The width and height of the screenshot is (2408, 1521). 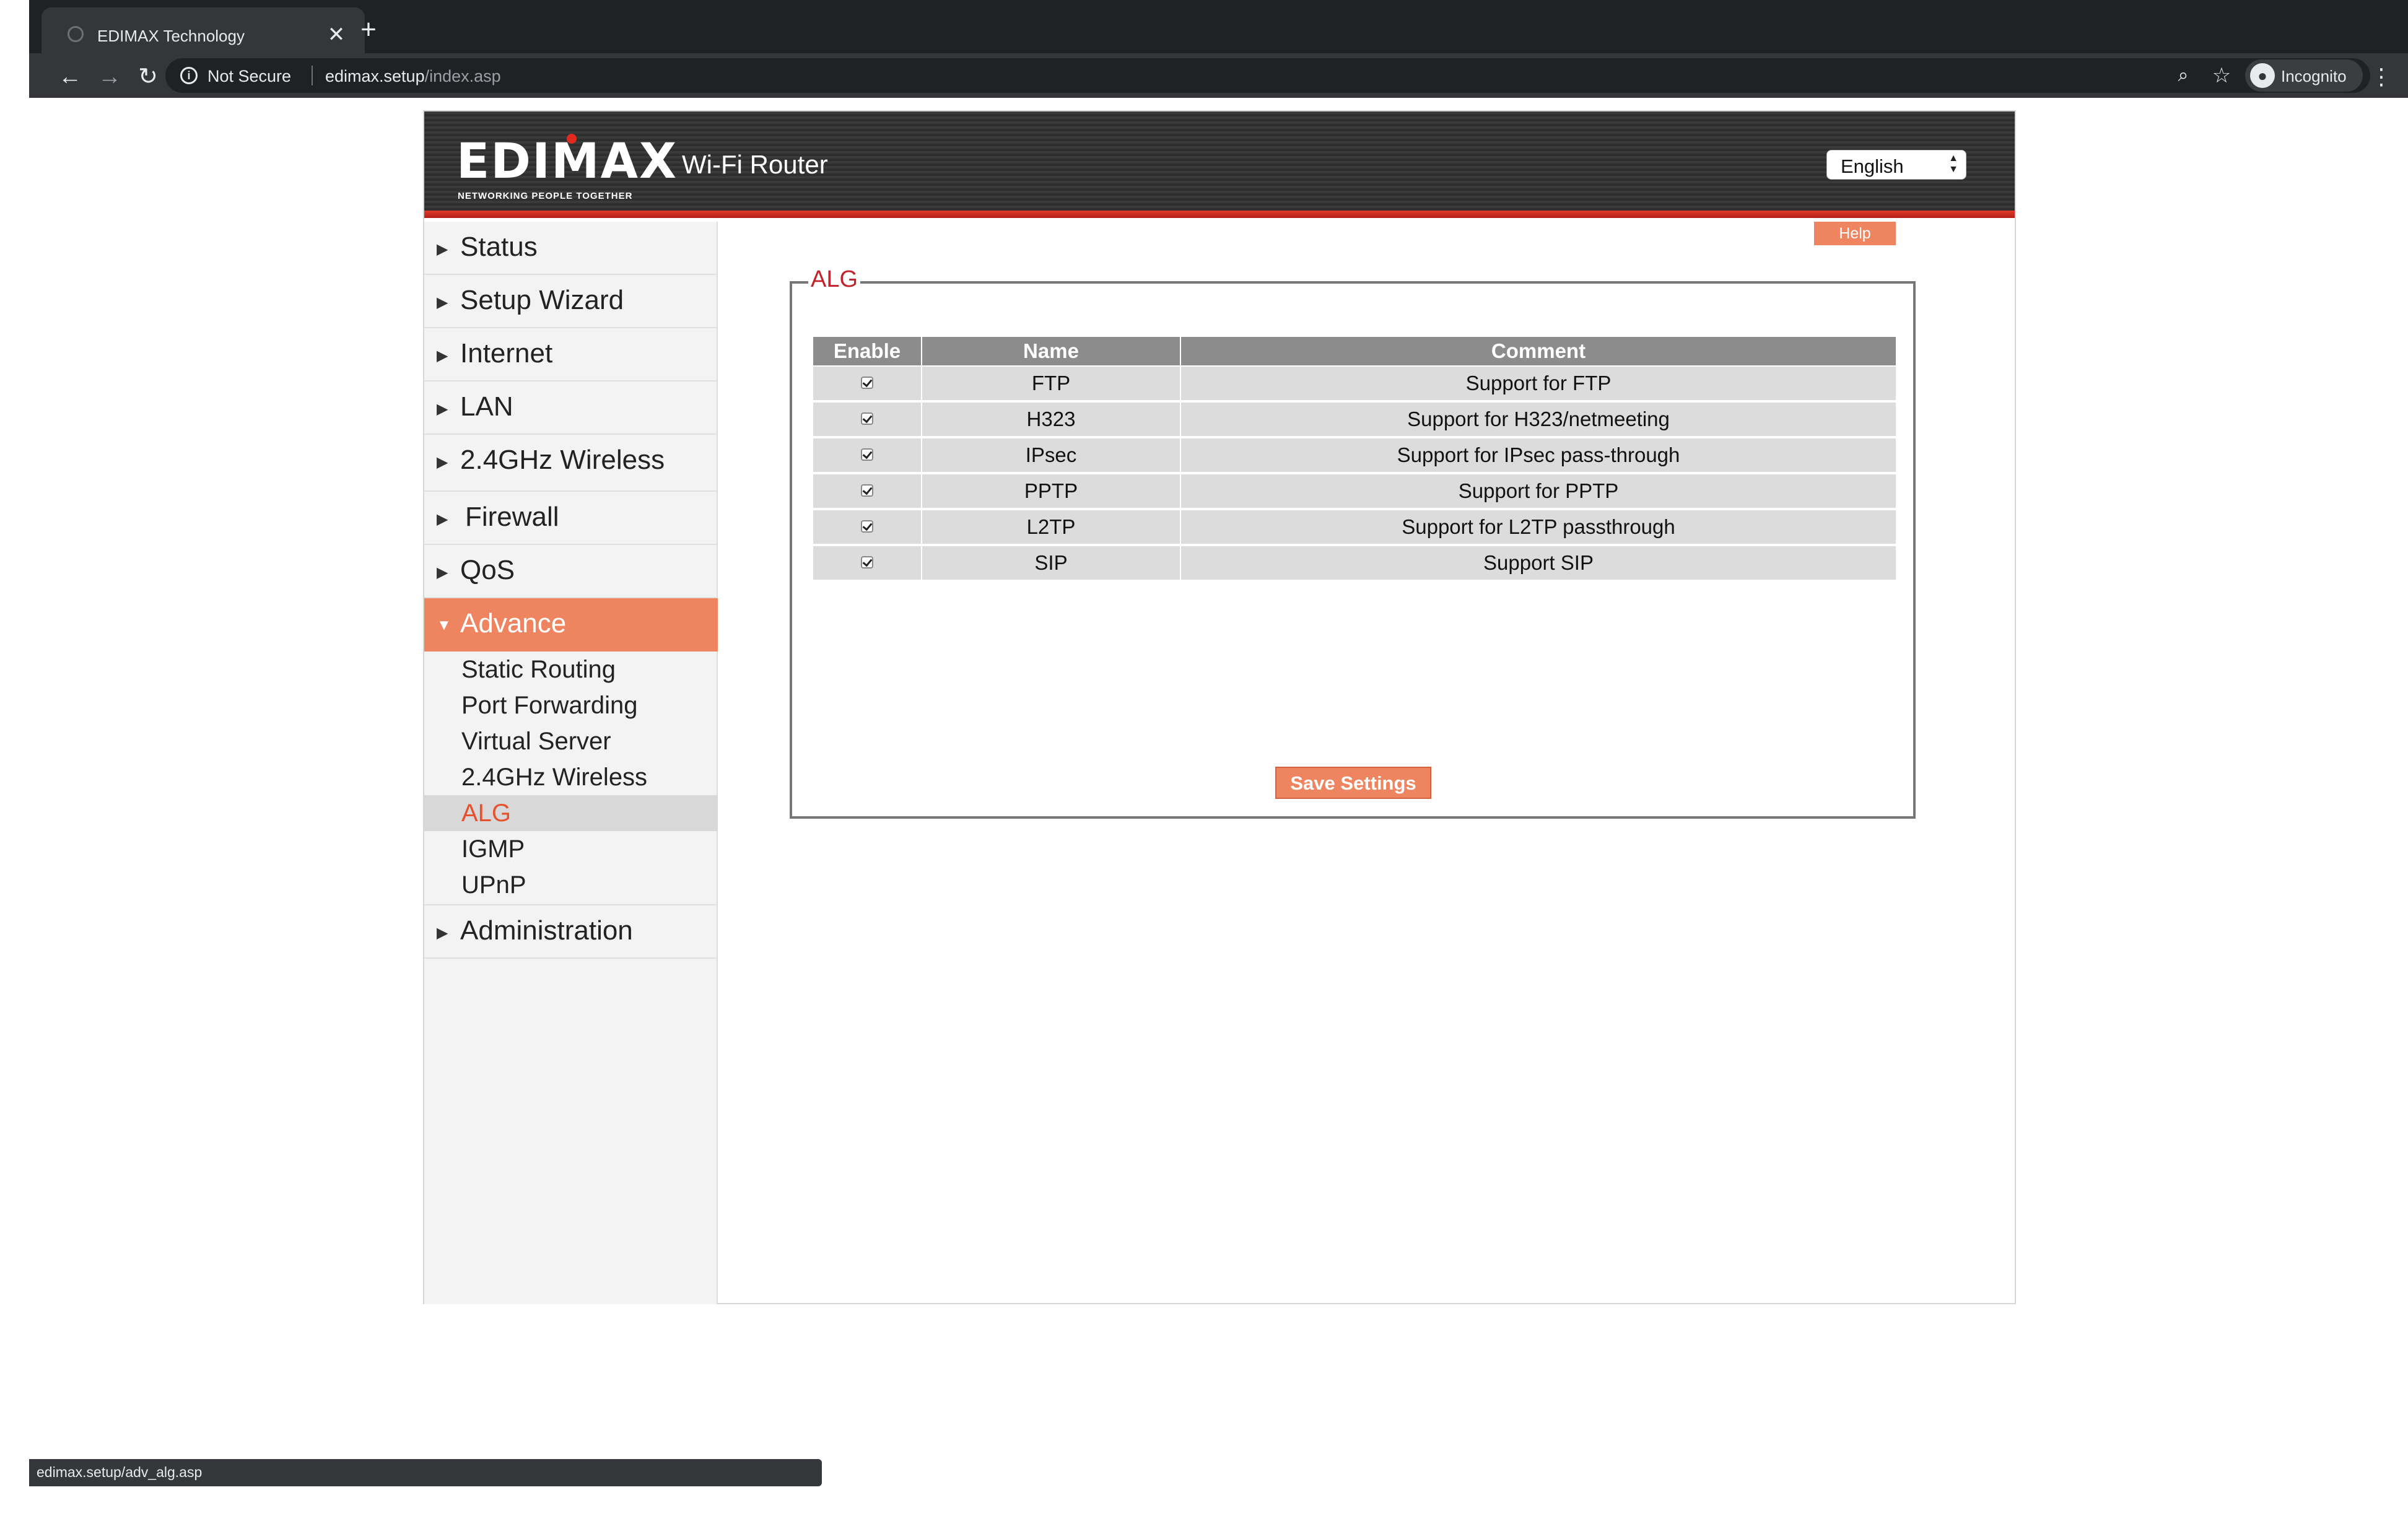 I want to click on table-header-row: Enable Name Comment, so click(x=1354, y=352).